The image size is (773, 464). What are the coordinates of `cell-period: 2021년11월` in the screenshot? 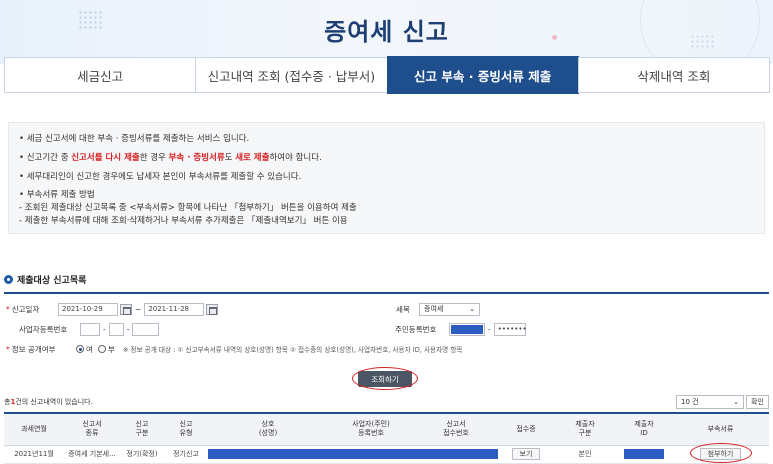 It's located at (34, 454).